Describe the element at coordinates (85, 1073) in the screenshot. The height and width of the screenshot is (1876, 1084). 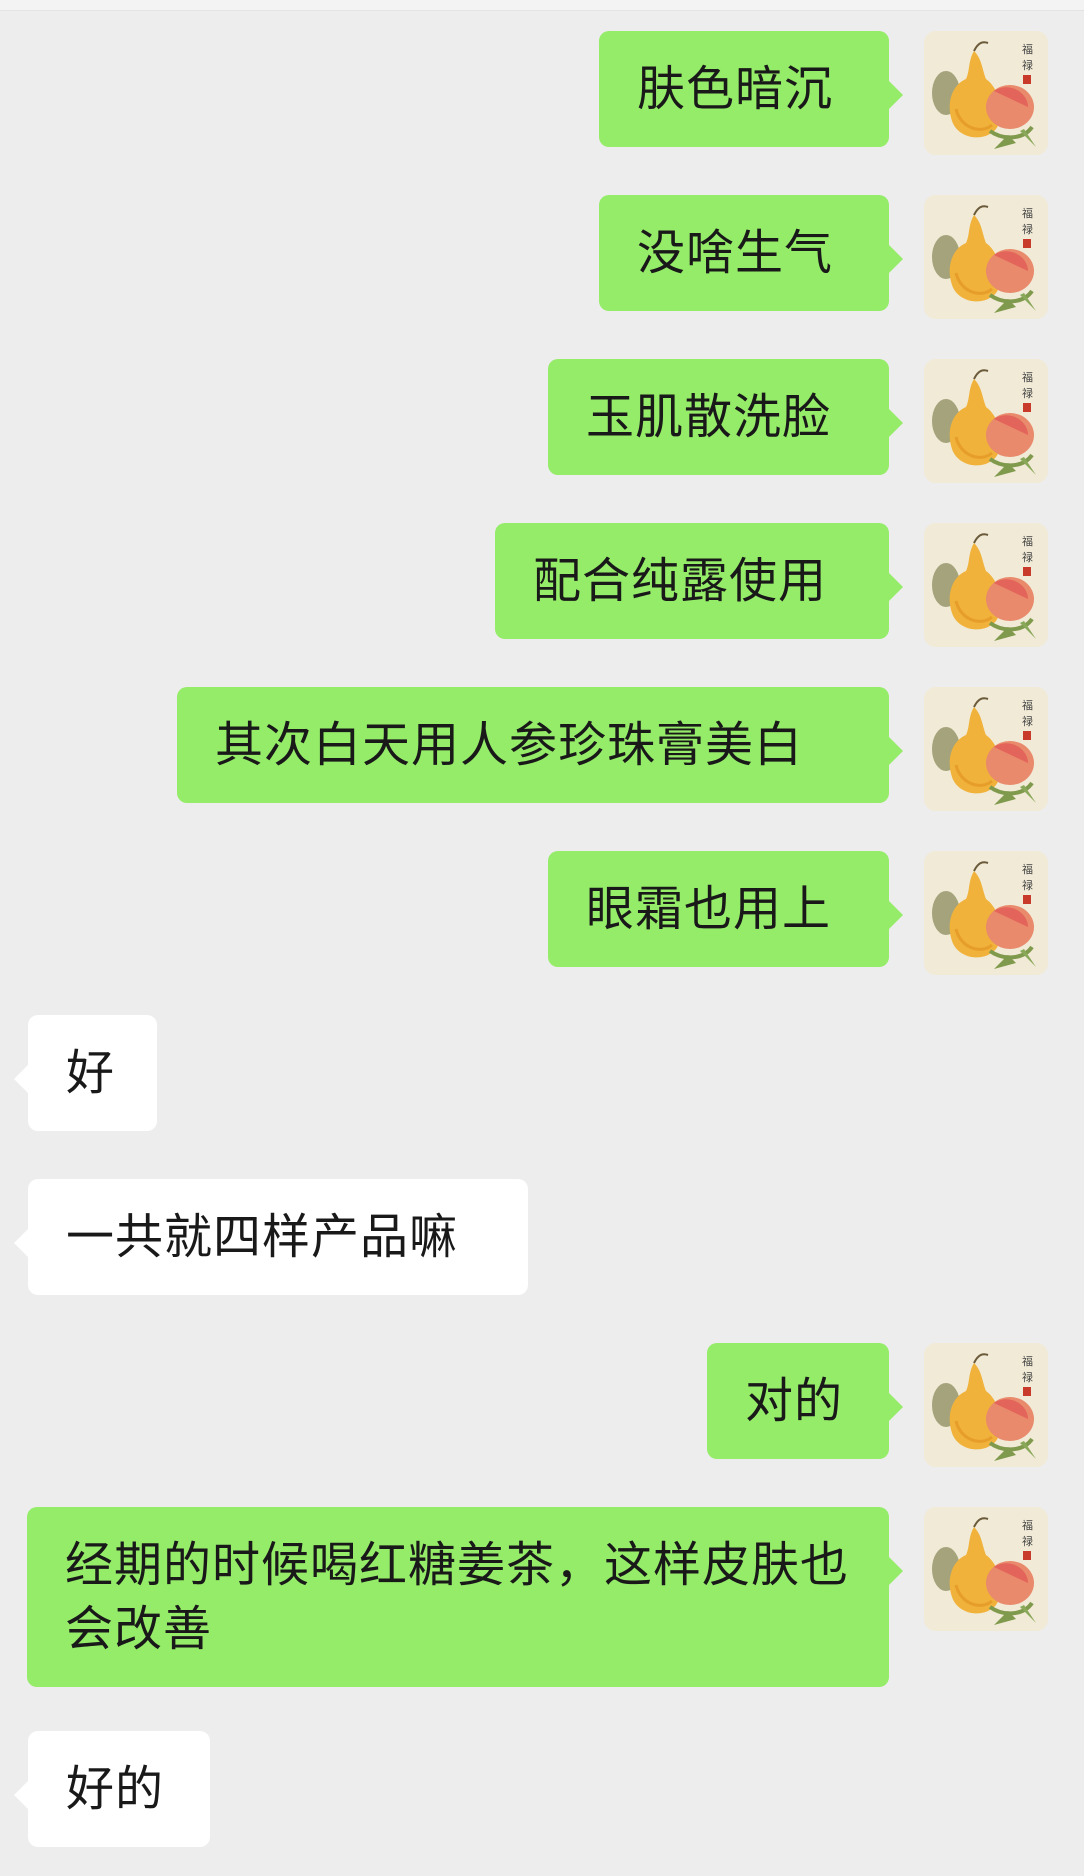
I see `message-bubble-incoming: 好` at that location.